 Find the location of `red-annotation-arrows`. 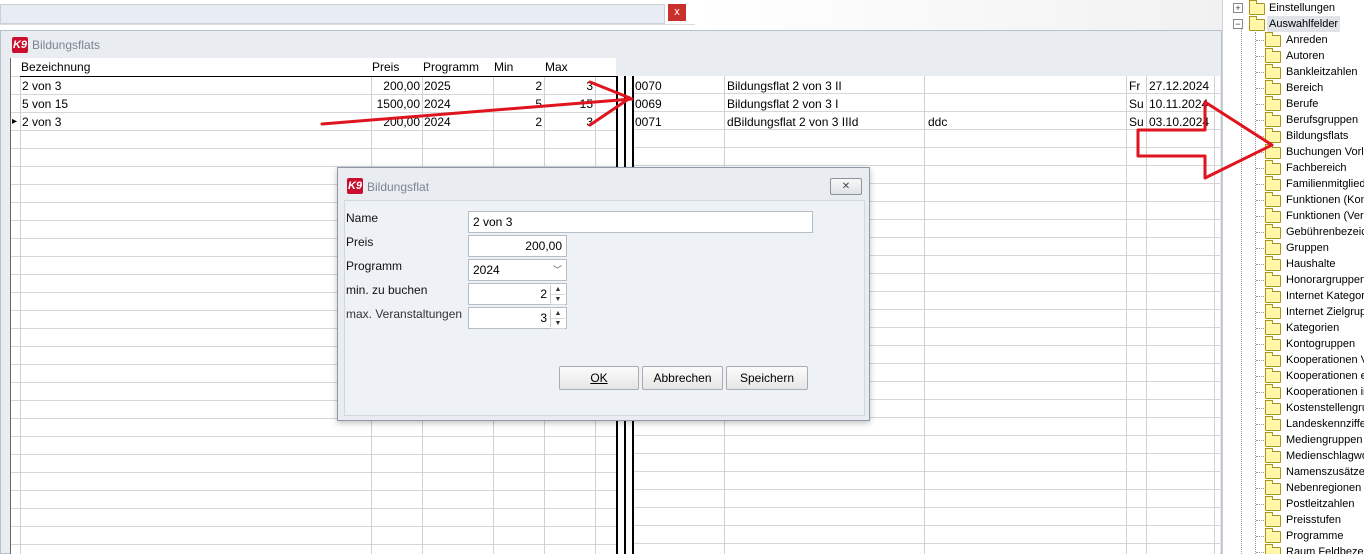

red-annotation-arrows is located at coordinates (797, 130).